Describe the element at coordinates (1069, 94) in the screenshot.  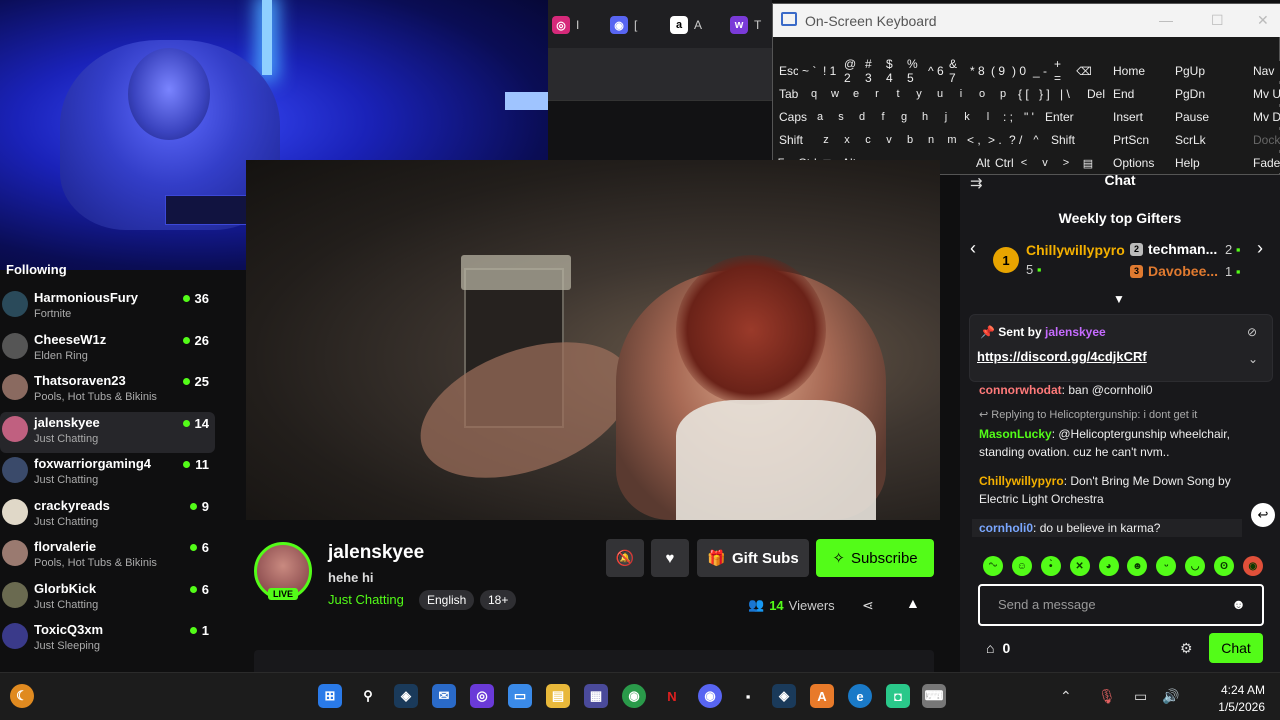
I see `osk-key: | \` at that location.